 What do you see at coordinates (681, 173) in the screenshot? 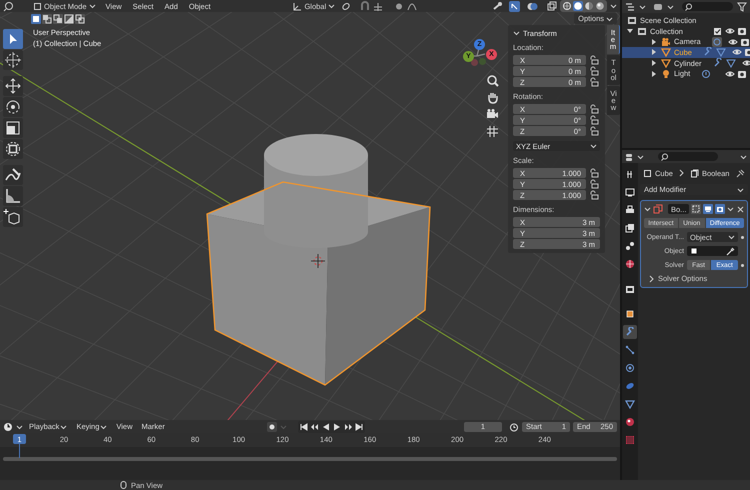
I see `chevron-icon` at bounding box center [681, 173].